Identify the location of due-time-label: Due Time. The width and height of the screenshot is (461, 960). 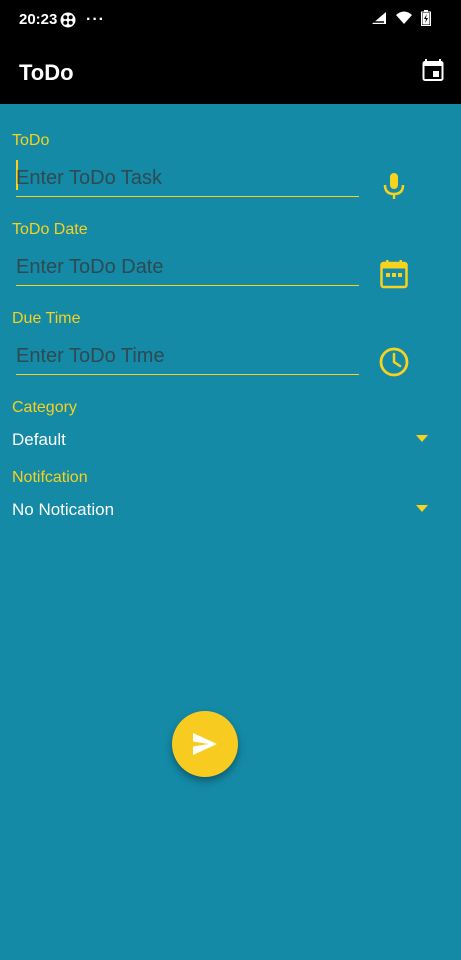
(46, 318).